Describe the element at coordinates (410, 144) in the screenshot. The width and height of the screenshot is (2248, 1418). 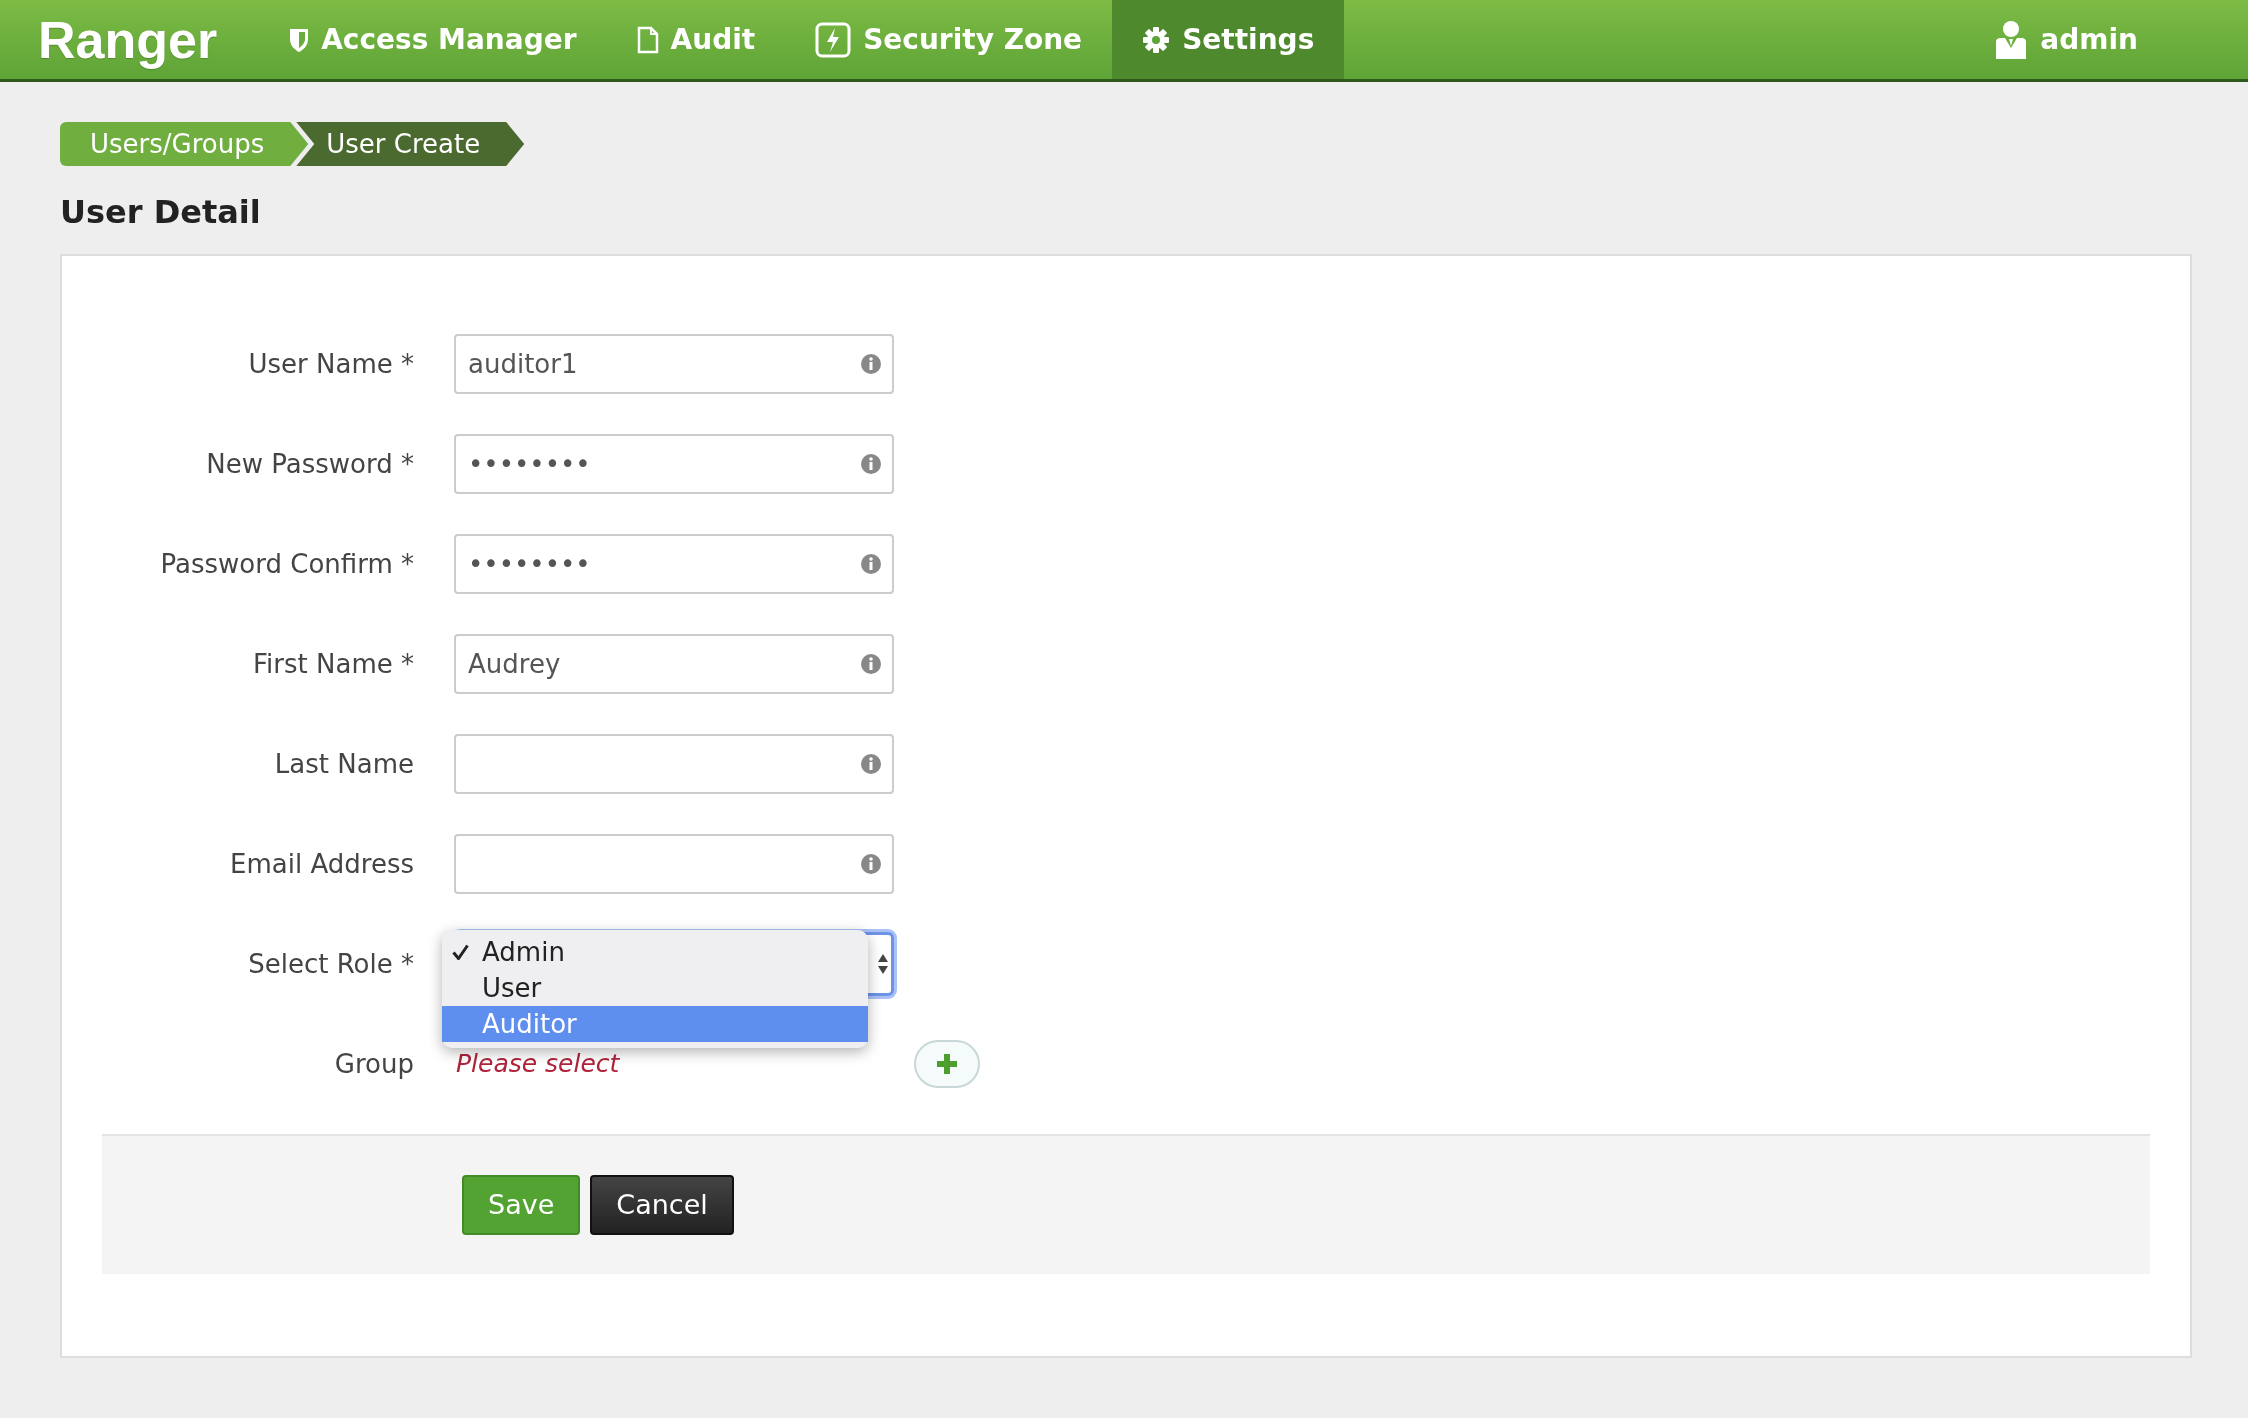
I see `breadcrumb-item: User Create` at that location.